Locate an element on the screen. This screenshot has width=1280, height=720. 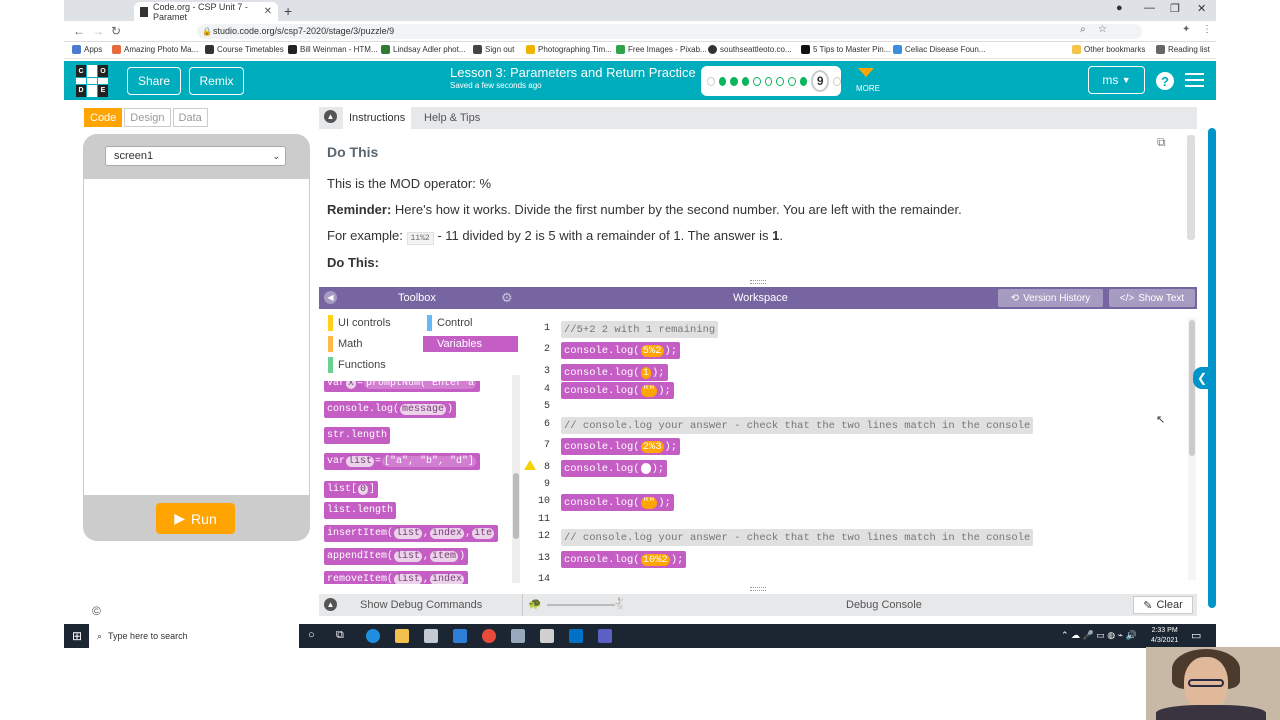
calculator-icon is located at coordinates (547, 636).